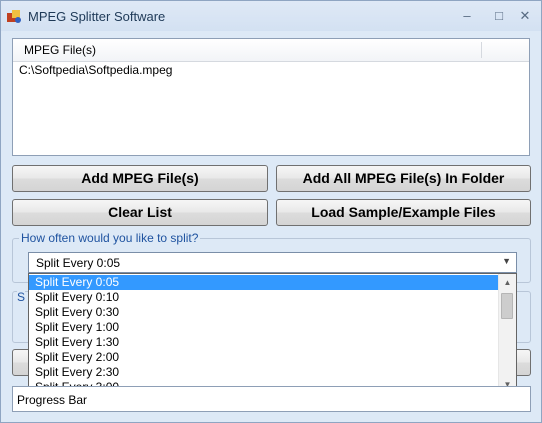 The width and height of the screenshot is (542, 423). I want to click on load-sample-button: Load Sample/Example Files, so click(403, 212).